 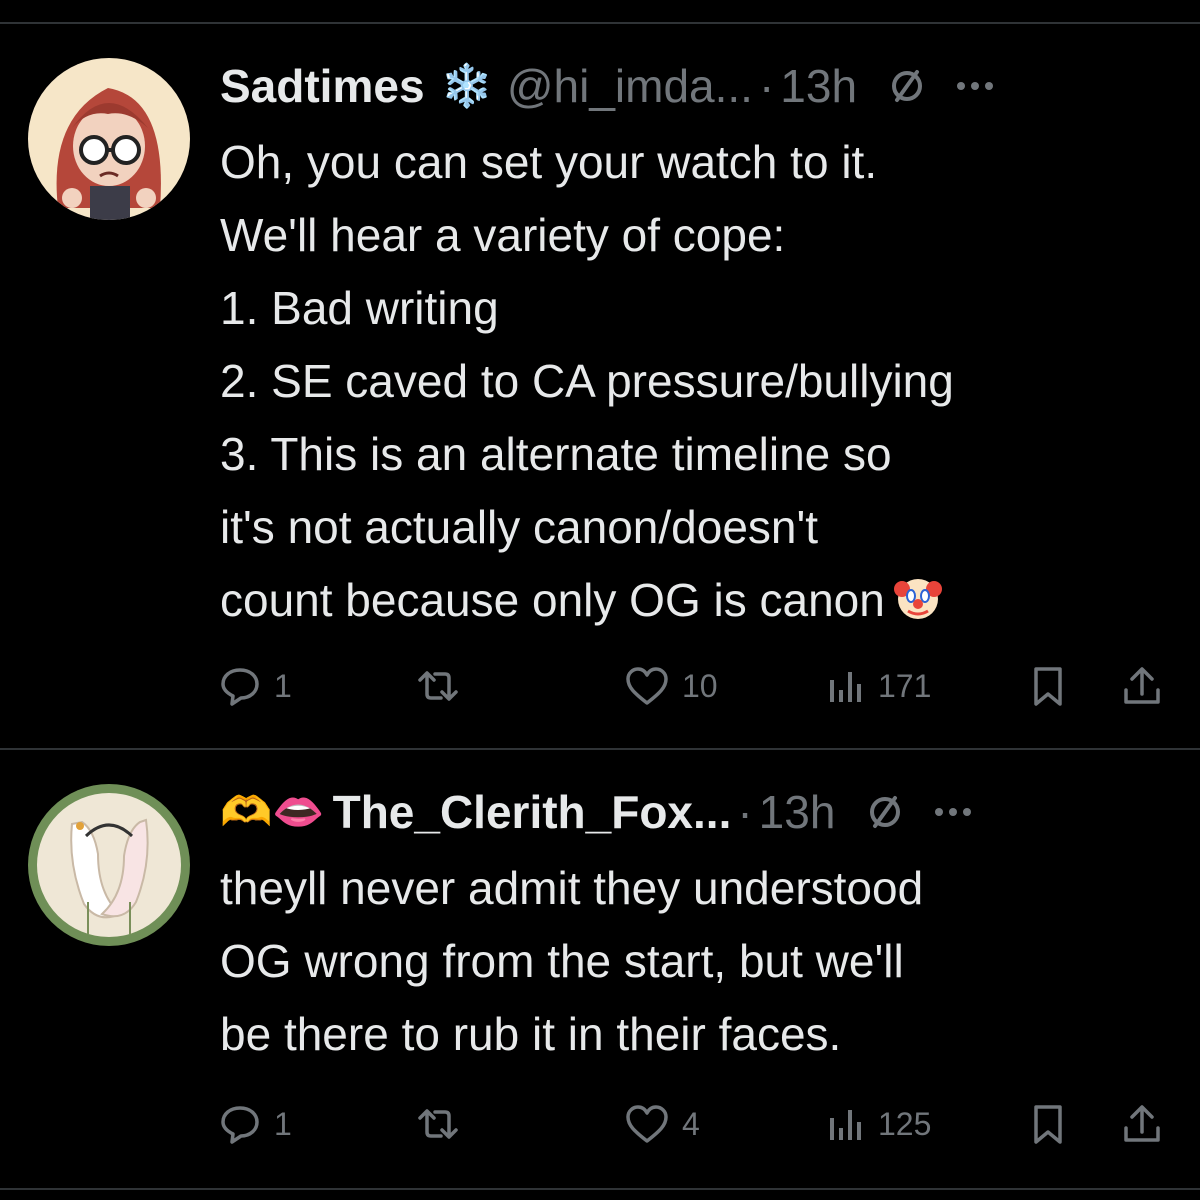 I want to click on like-button: 10, so click(x=671, y=686).